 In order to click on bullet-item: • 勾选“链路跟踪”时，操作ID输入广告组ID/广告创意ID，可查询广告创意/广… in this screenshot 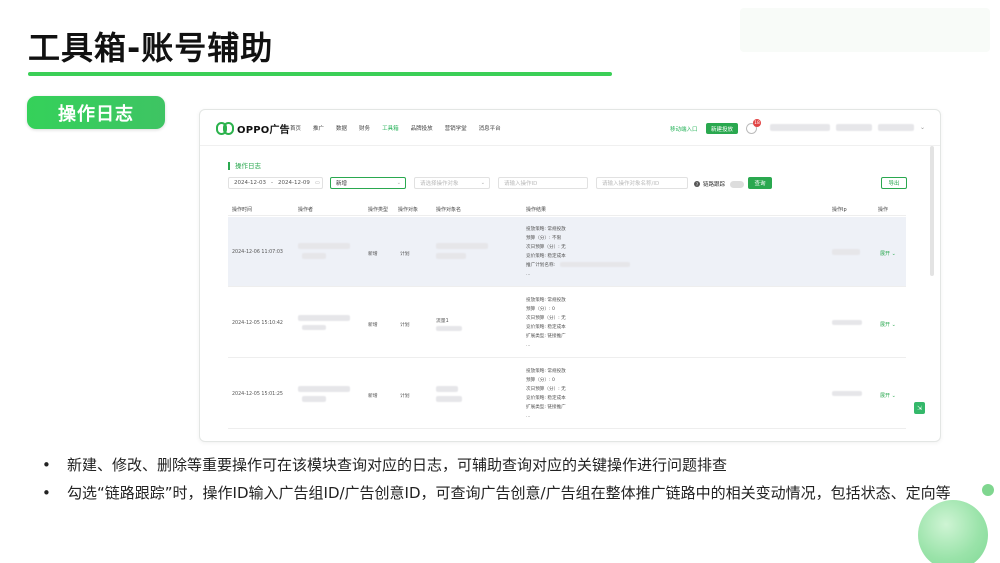, I will do `click(500, 493)`.